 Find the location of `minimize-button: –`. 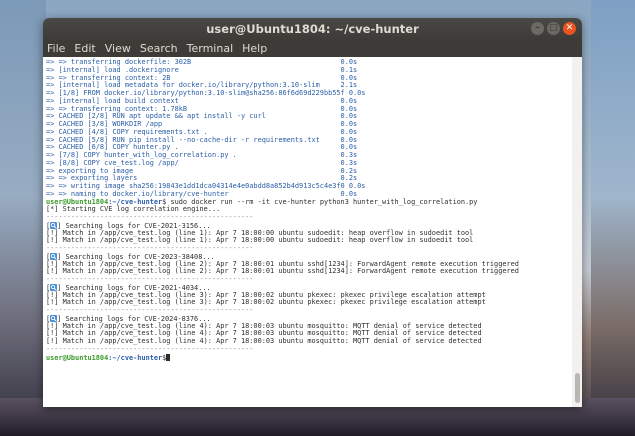

minimize-button: – is located at coordinates (537, 28).